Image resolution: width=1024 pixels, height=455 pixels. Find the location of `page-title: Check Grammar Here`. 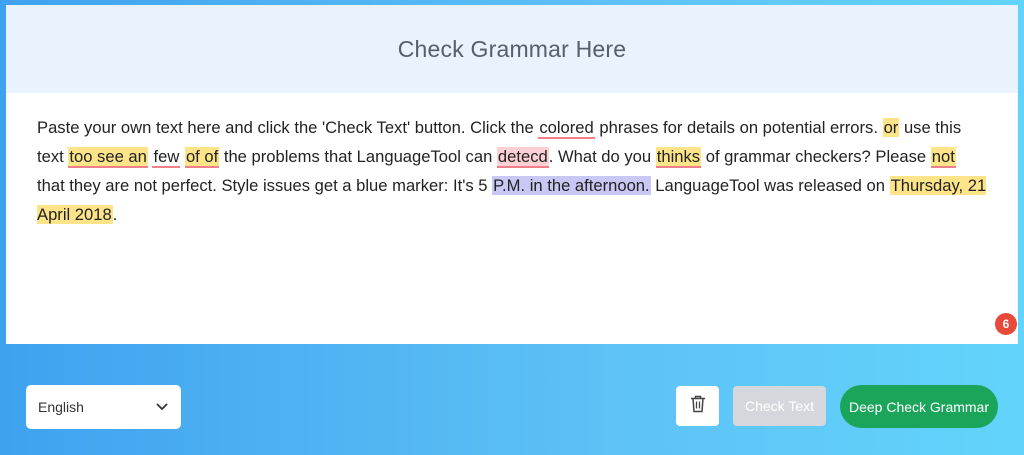

page-title: Check Grammar Here is located at coordinates (512, 48).